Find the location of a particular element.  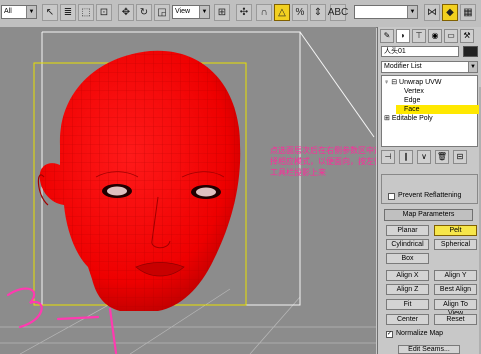

stack-item-label: Vertex is located at coordinates (414, 91).